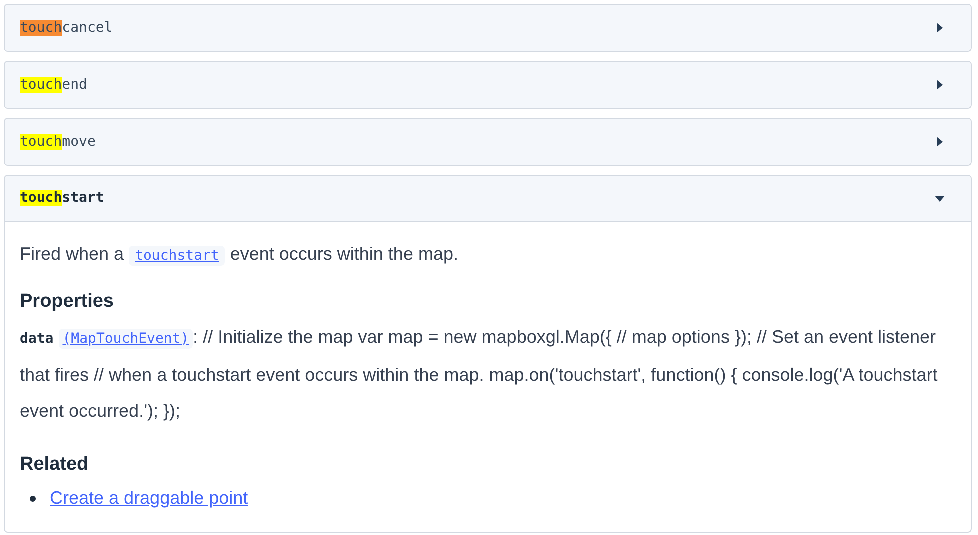 The image size is (978, 535). Describe the element at coordinates (149, 498) in the screenshot. I see `related-link: Create a draggable point` at that location.